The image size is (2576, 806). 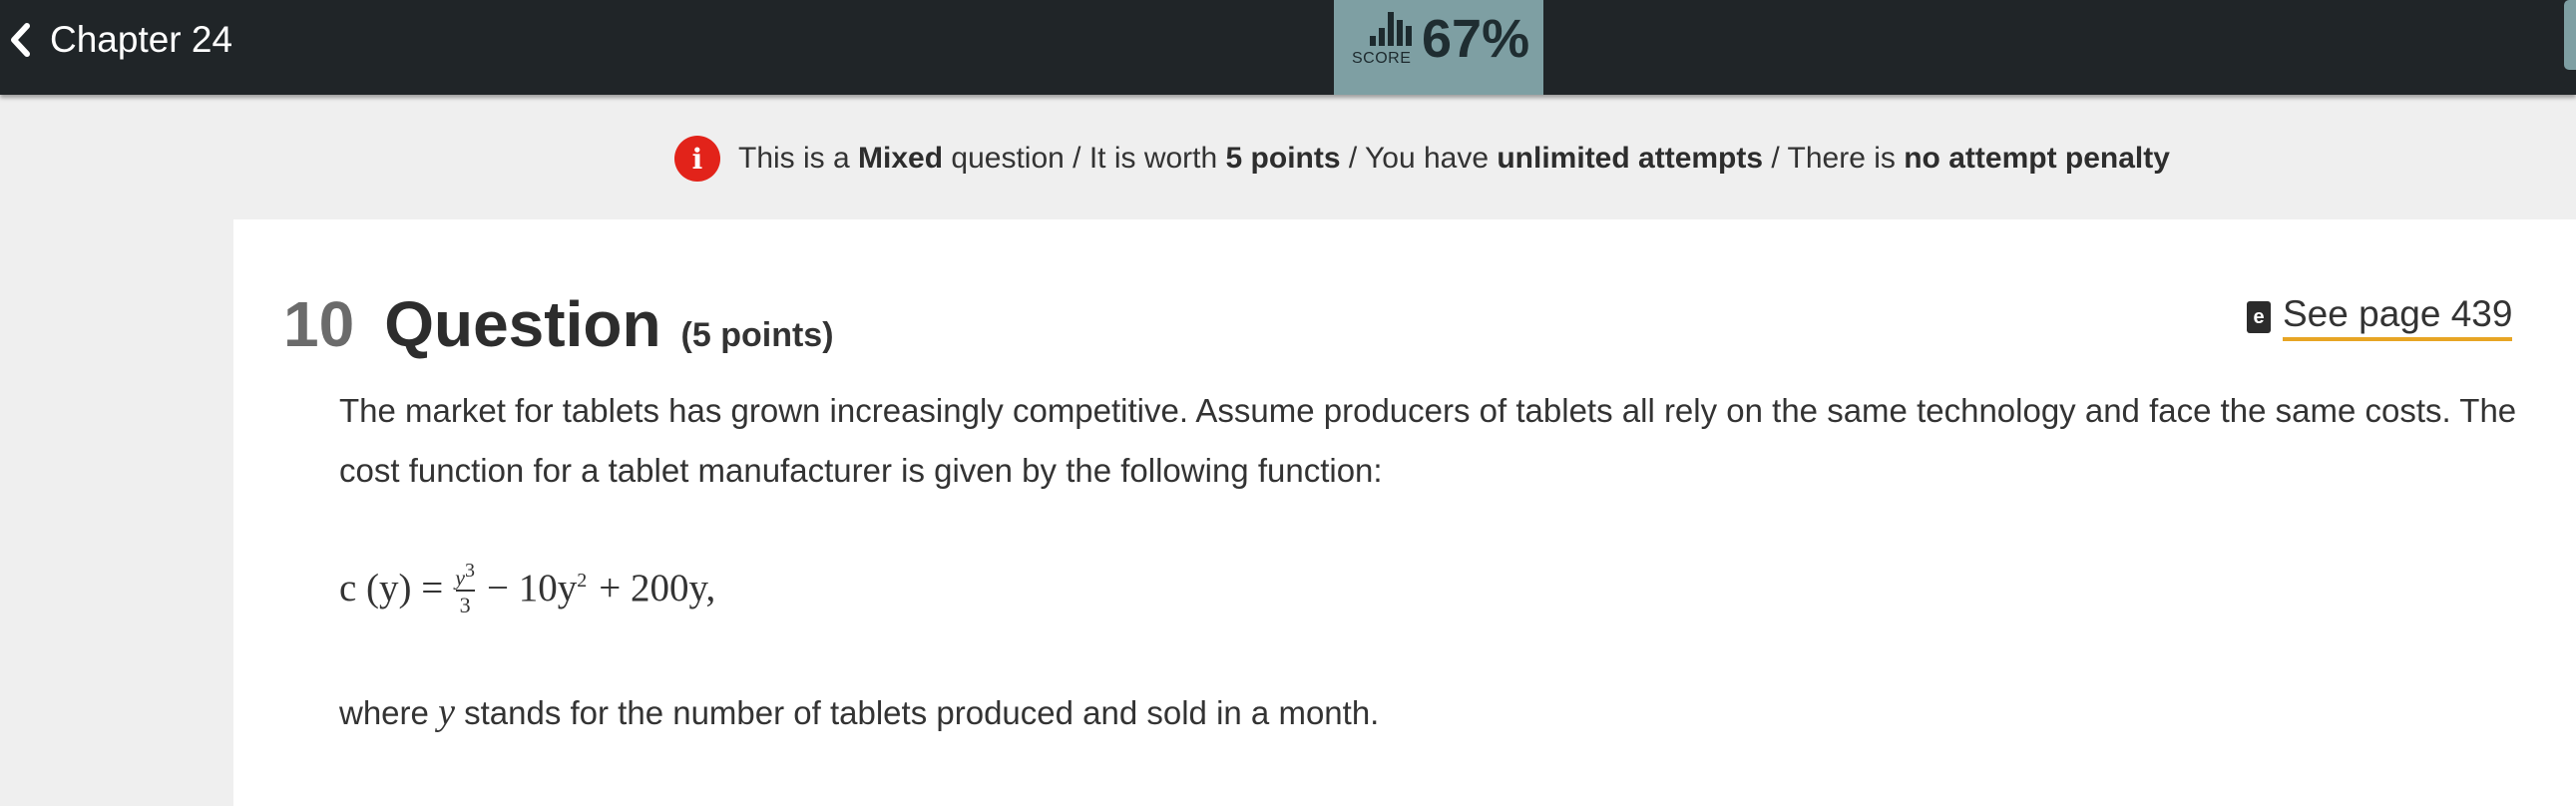 I want to click on question-worth: 5 points, so click(x=1283, y=158).